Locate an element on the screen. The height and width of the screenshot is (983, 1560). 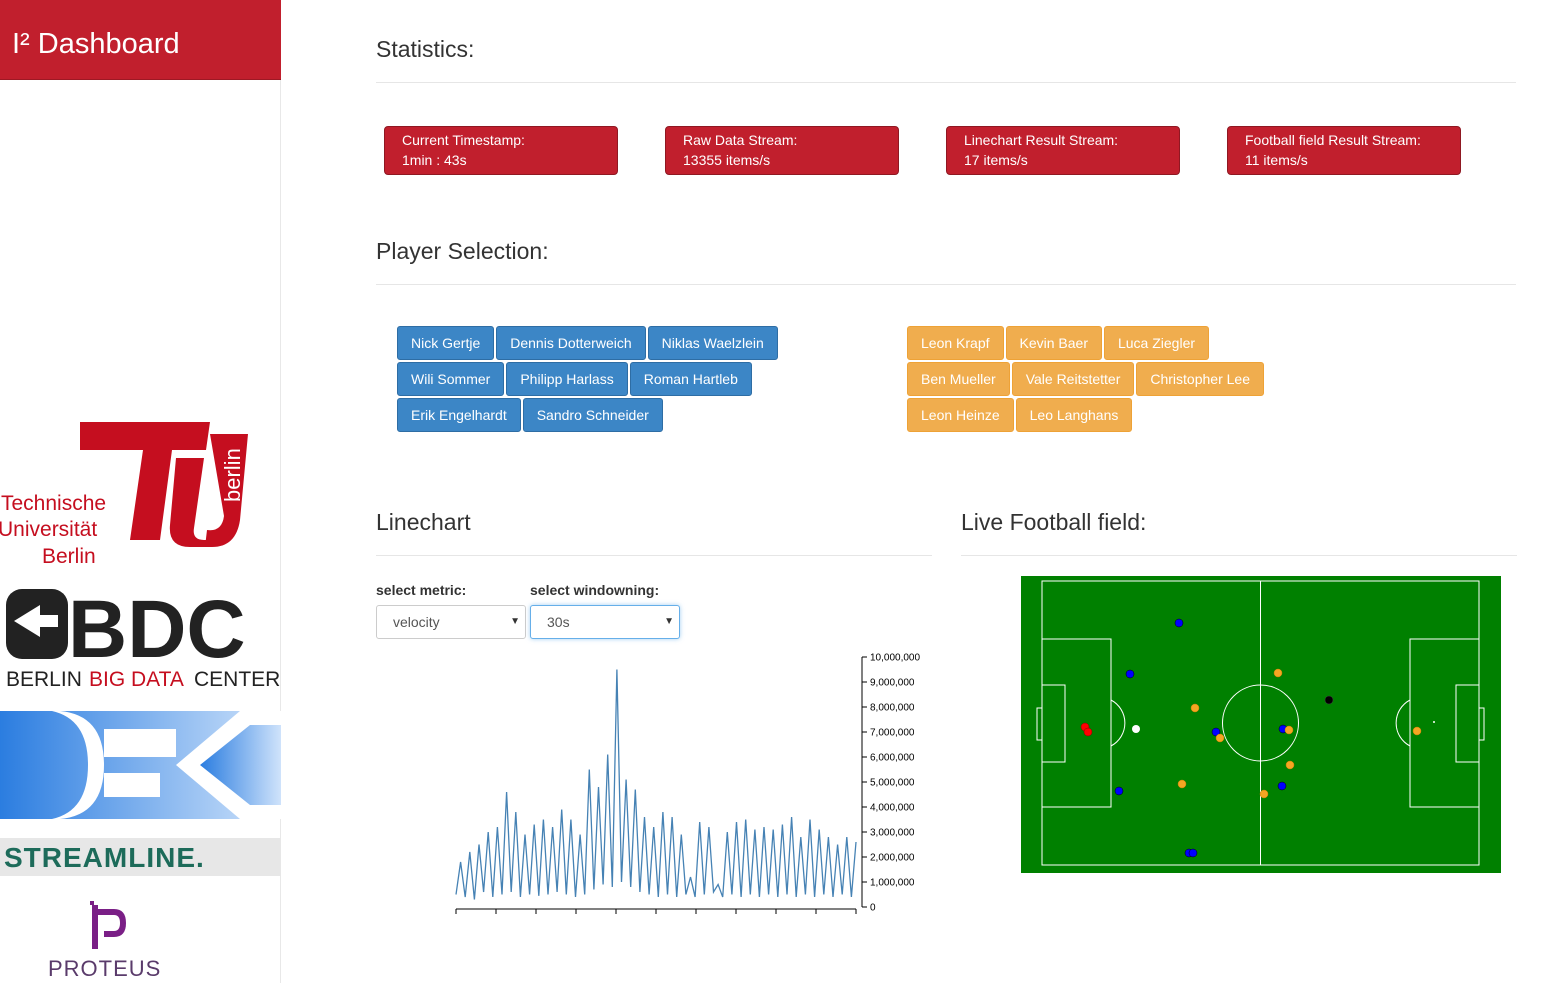
x-axis is located at coordinates (656, 911).